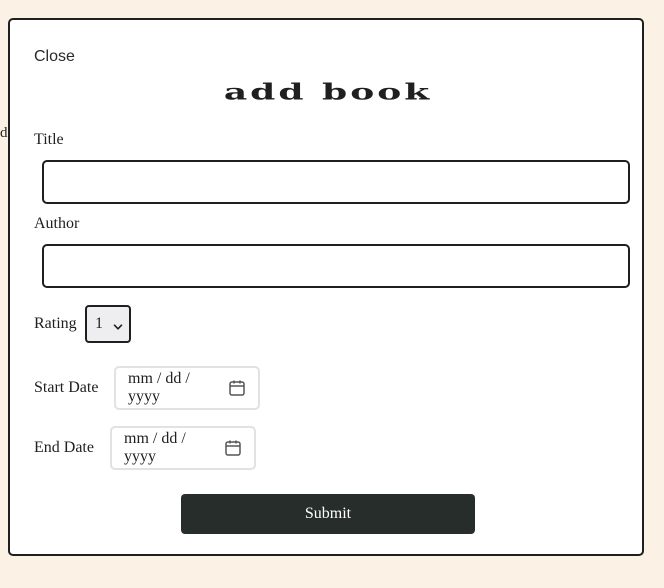 The image size is (664, 588). Describe the element at coordinates (99, 323) in the screenshot. I see `rating-selected-value: 1` at that location.